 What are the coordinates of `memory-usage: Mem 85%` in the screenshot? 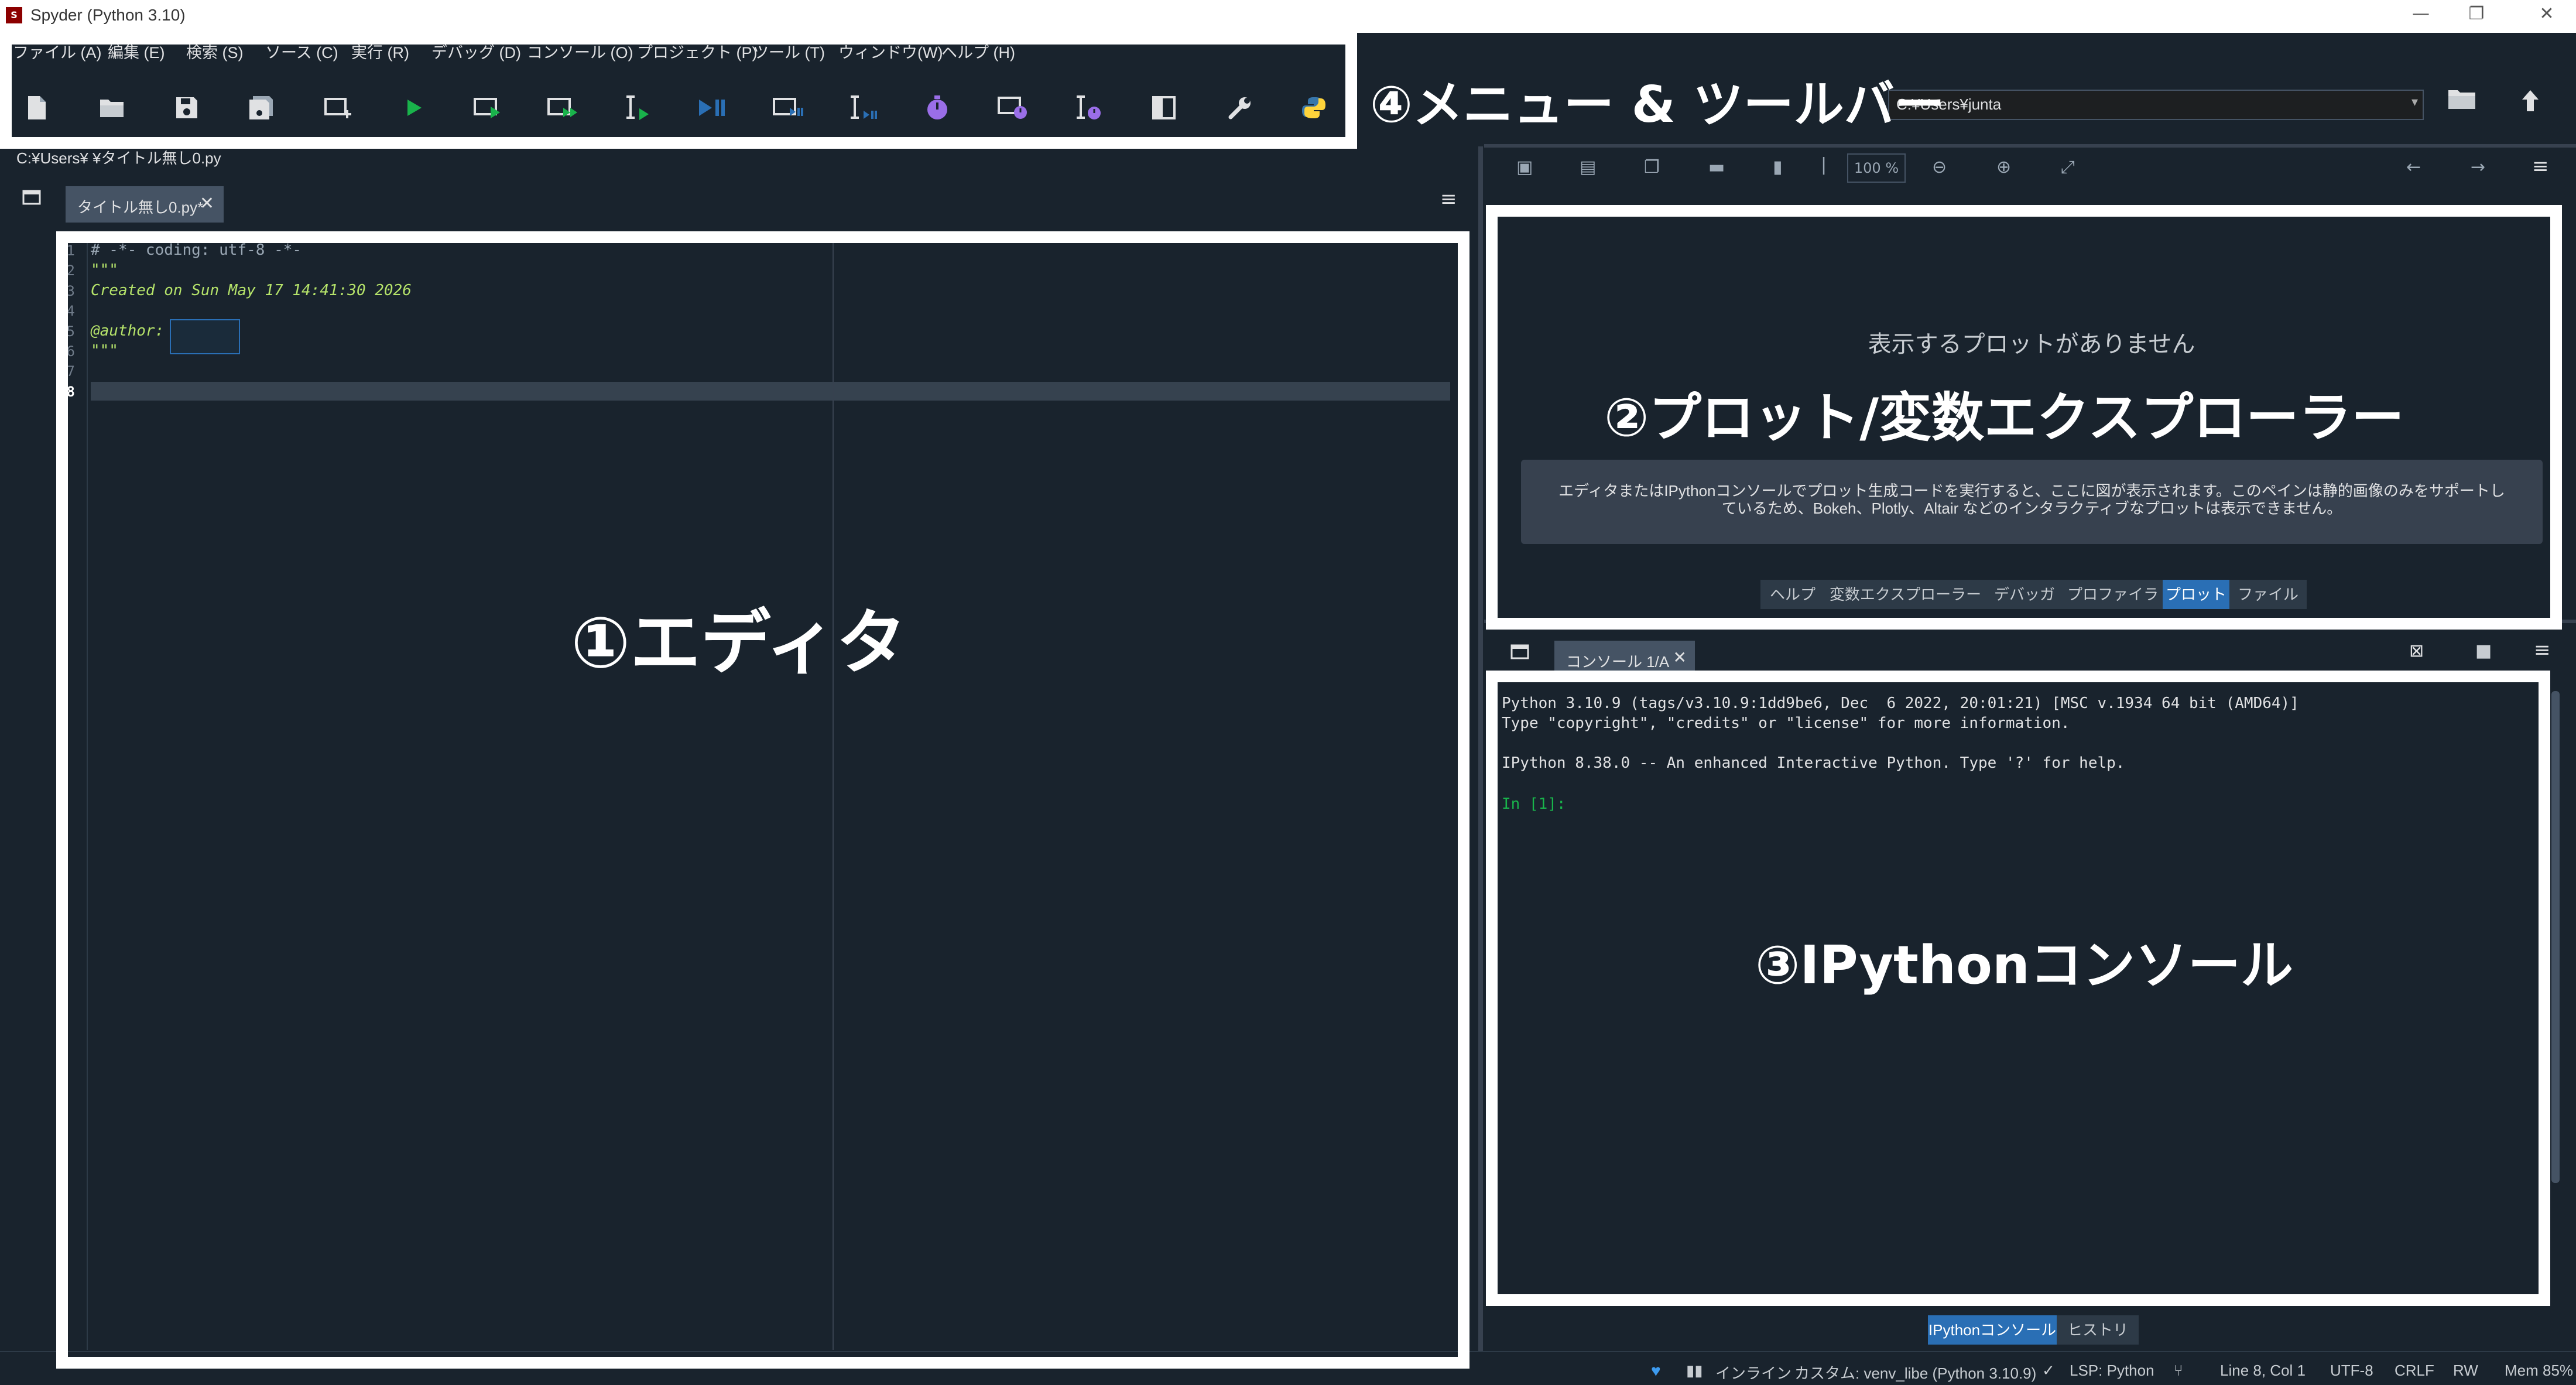 It's located at (2539, 1370).